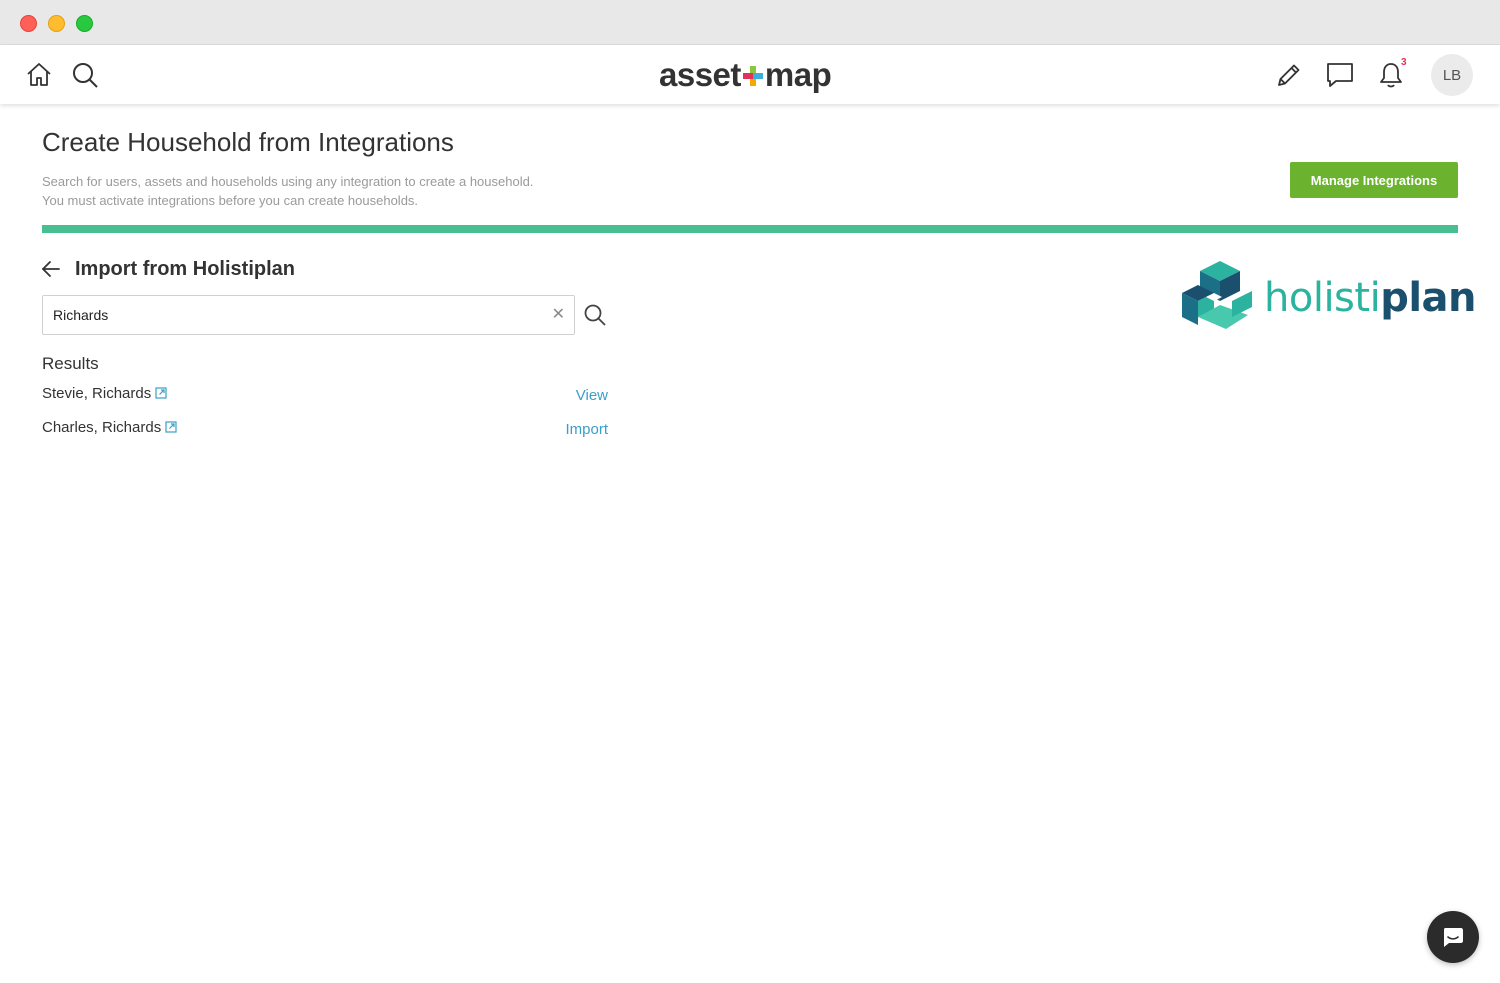 Image resolution: width=1500 pixels, height=983 pixels. I want to click on close-window-button, so click(28, 23).